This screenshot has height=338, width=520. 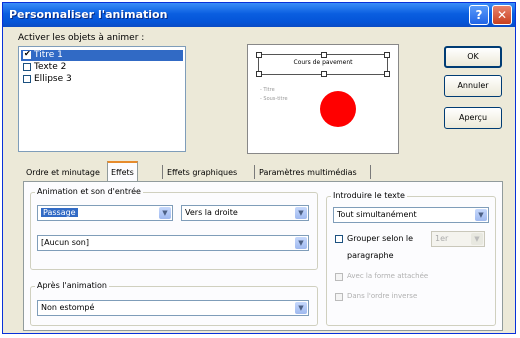 I want to click on close-button: ✕, so click(x=502, y=15).